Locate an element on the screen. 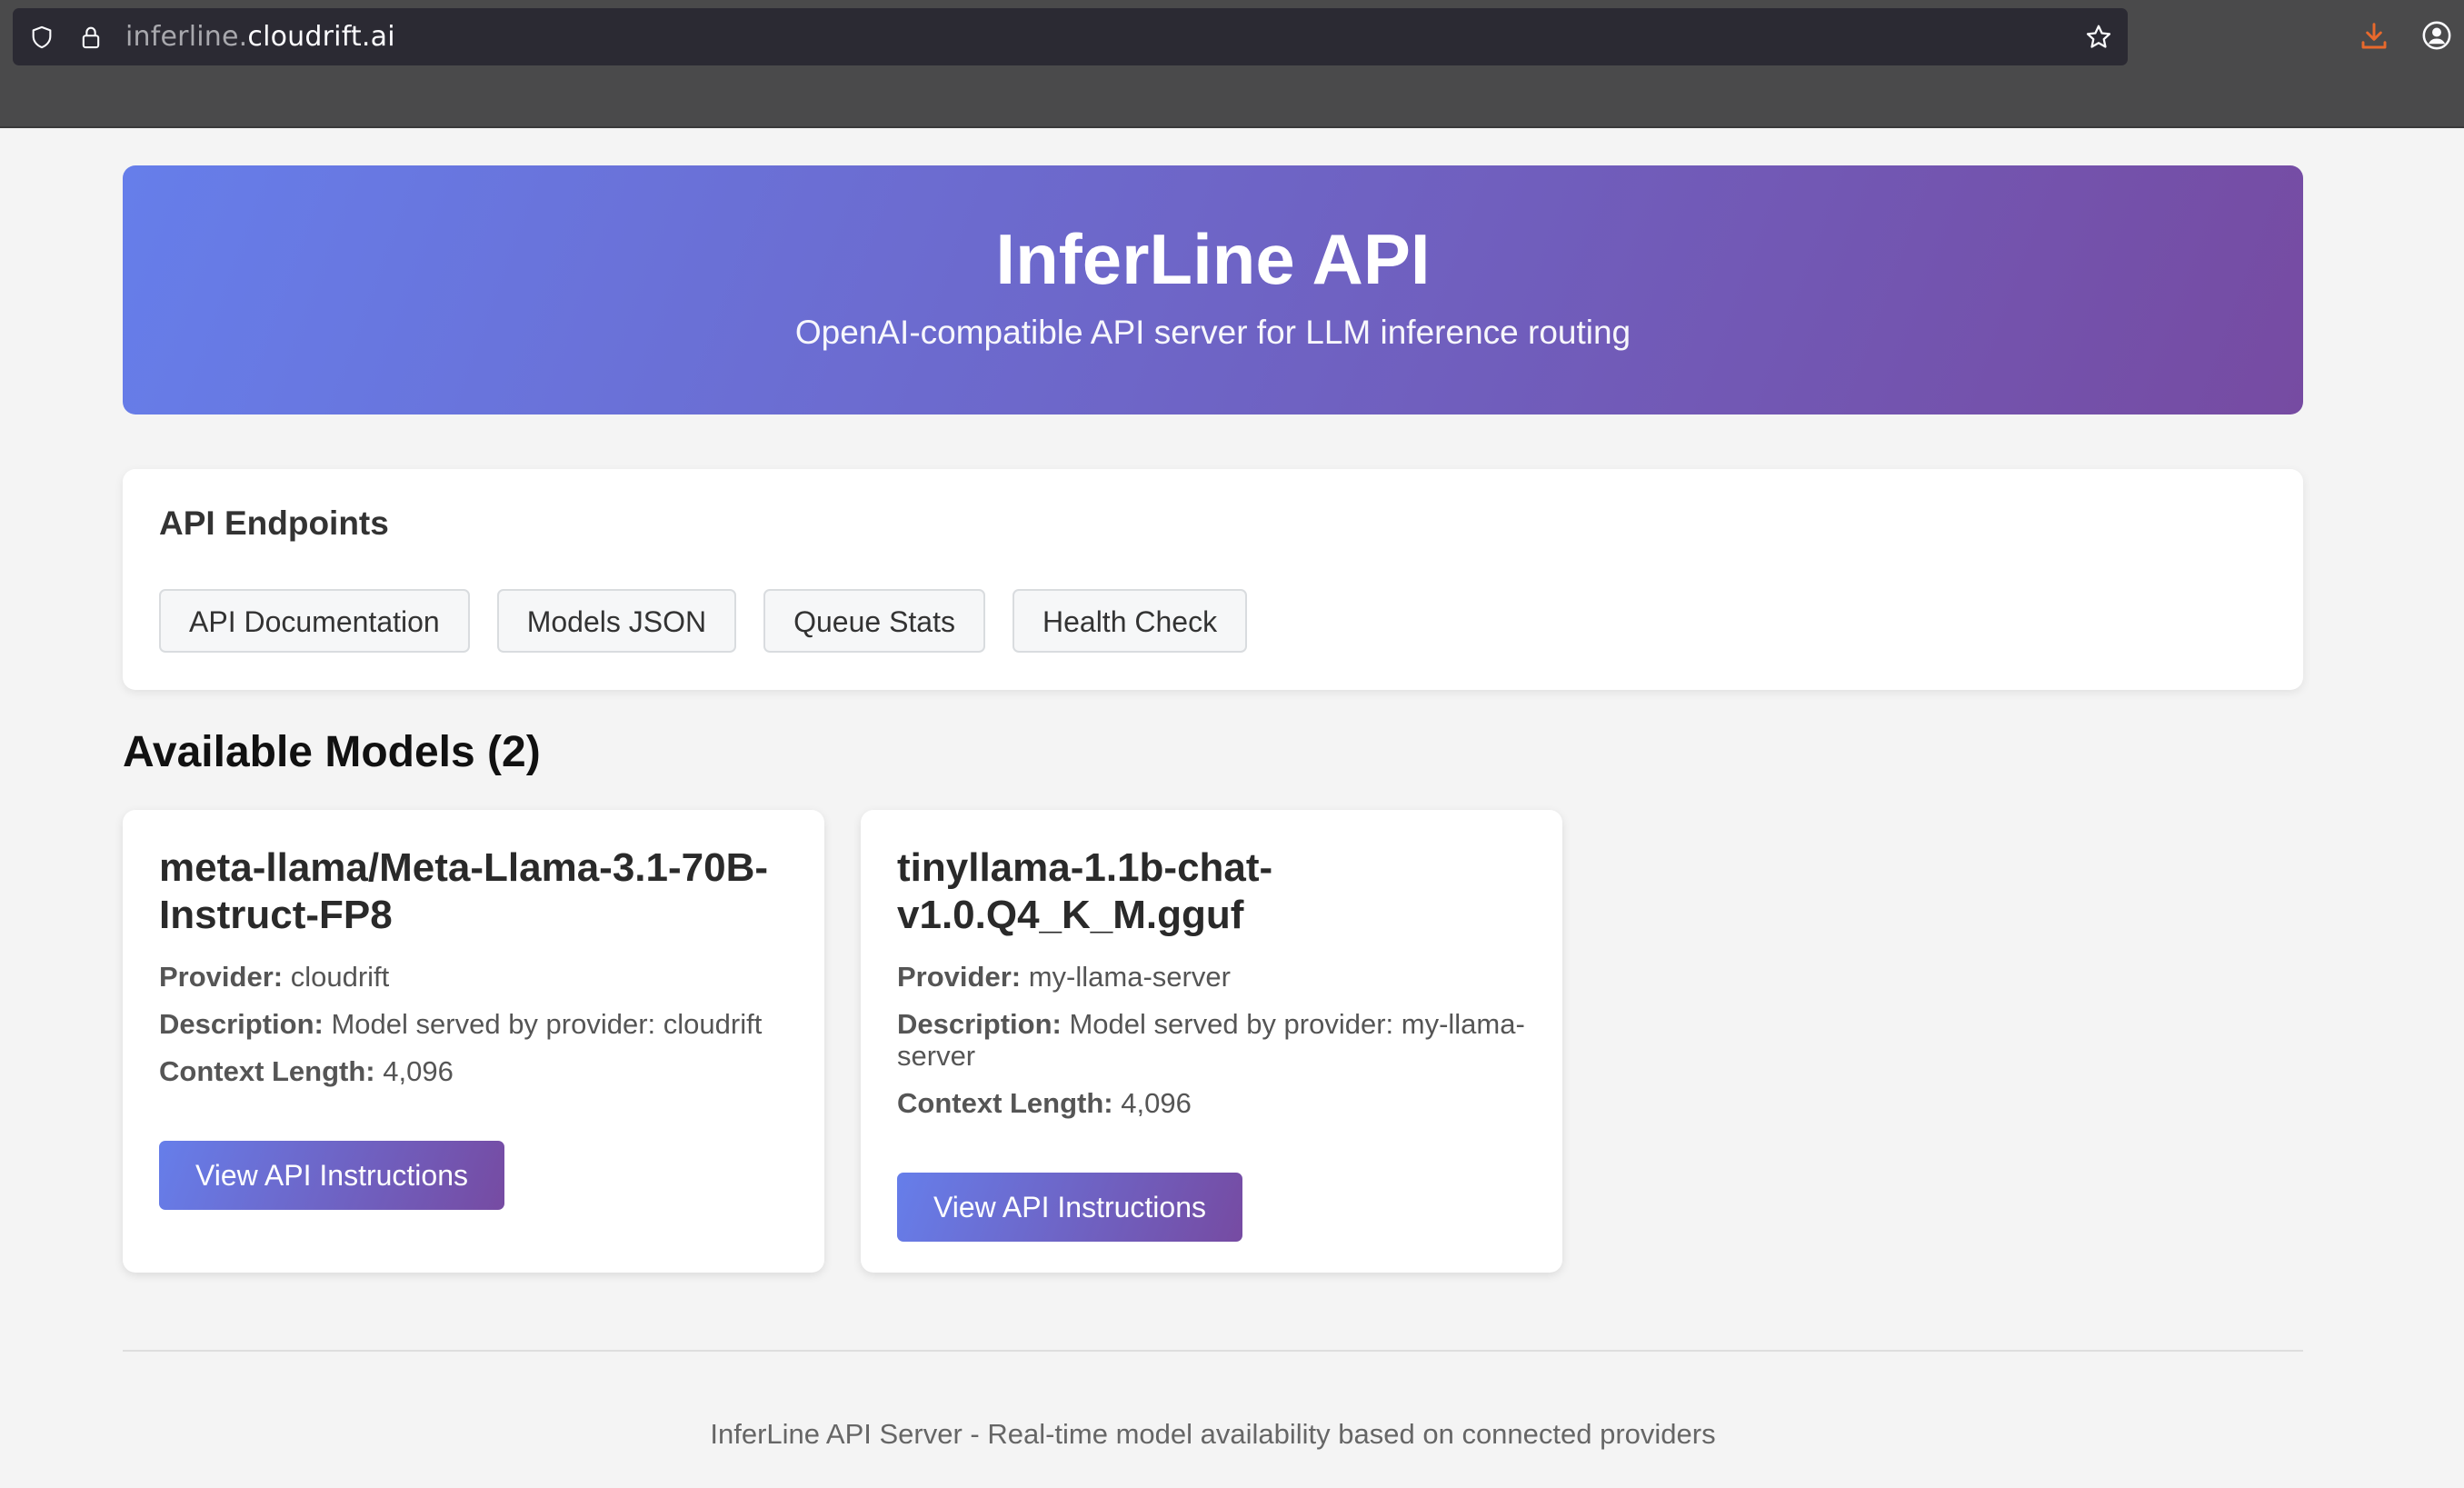 Image resolution: width=2464 pixels, height=1488 pixels. shield-icon is located at coordinates (42, 37).